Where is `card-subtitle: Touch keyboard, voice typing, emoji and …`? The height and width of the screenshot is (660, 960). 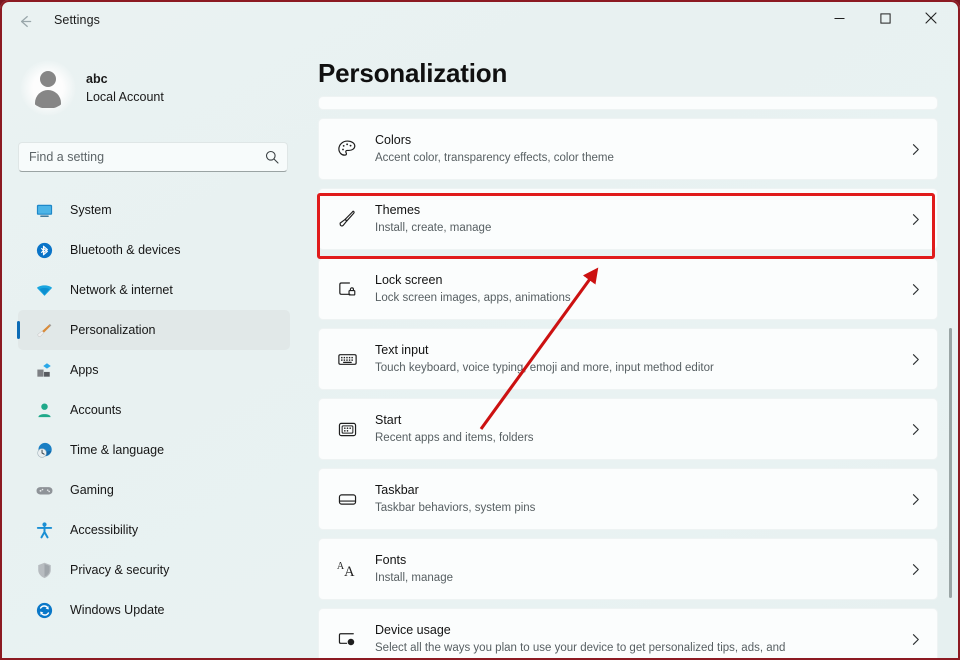 card-subtitle: Touch keyboard, voice typing, emoji and … is located at coordinates (544, 368).